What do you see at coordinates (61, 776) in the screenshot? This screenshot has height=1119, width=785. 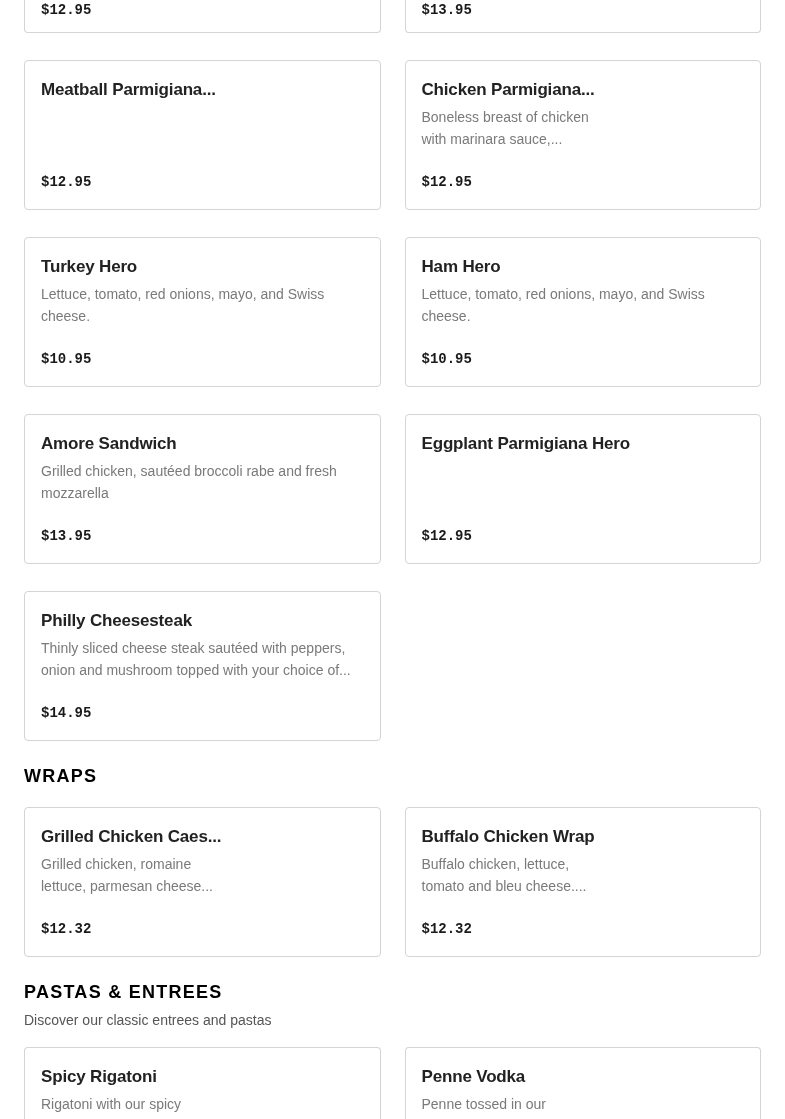 I see `section-heading: WRAPS` at bounding box center [61, 776].